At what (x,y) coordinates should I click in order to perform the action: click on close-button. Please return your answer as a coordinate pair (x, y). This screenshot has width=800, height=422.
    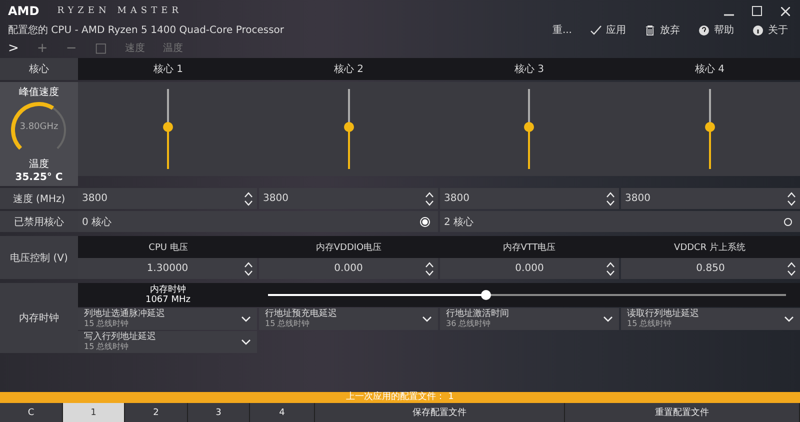
    Looking at the image, I should click on (785, 11).